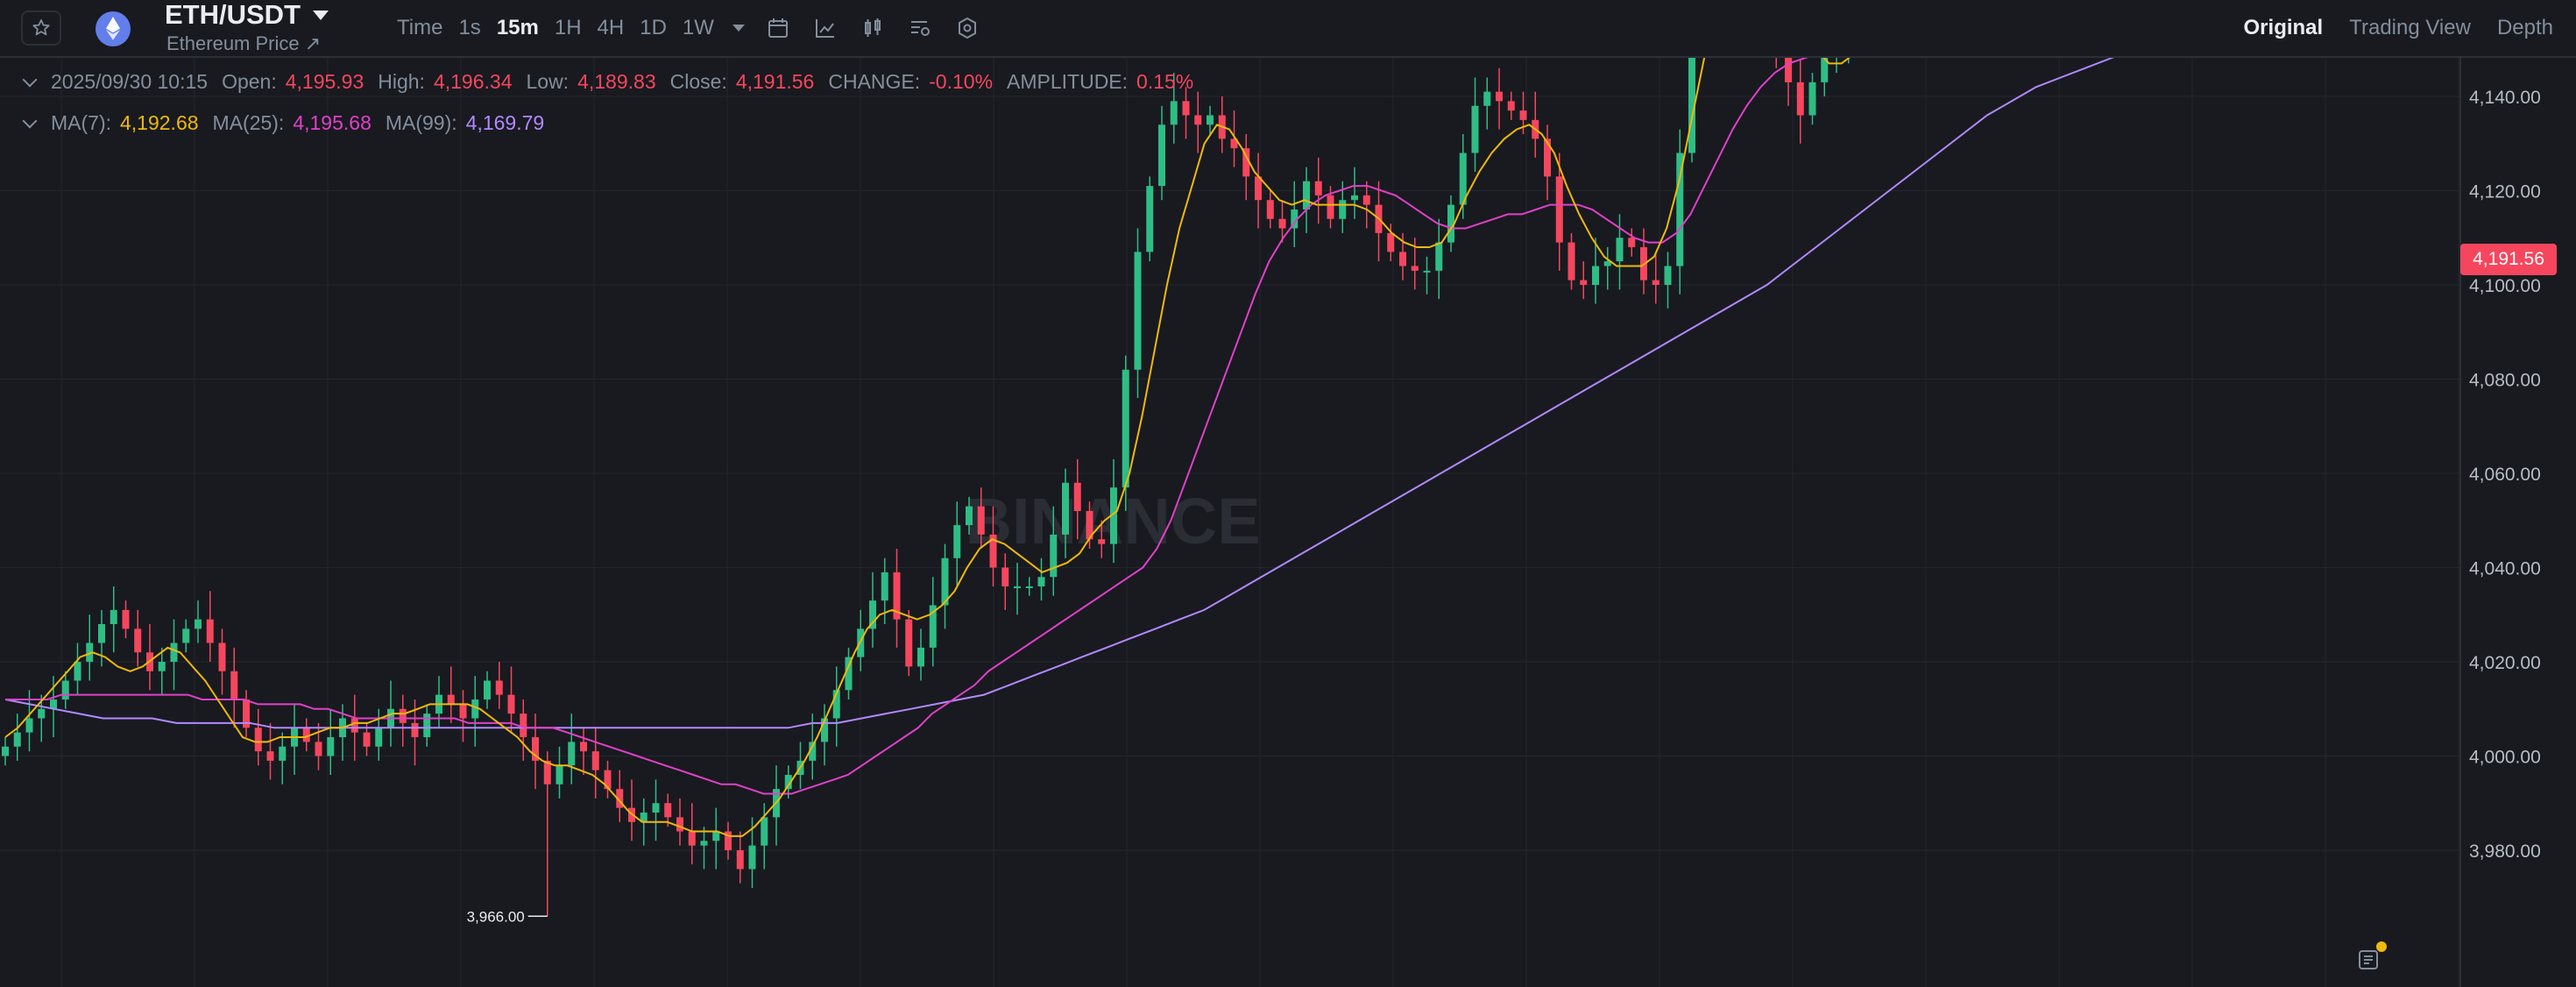 Image resolution: width=2576 pixels, height=987 pixels. Describe the element at coordinates (2371, 957) in the screenshot. I see `order-book-float-button` at that location.